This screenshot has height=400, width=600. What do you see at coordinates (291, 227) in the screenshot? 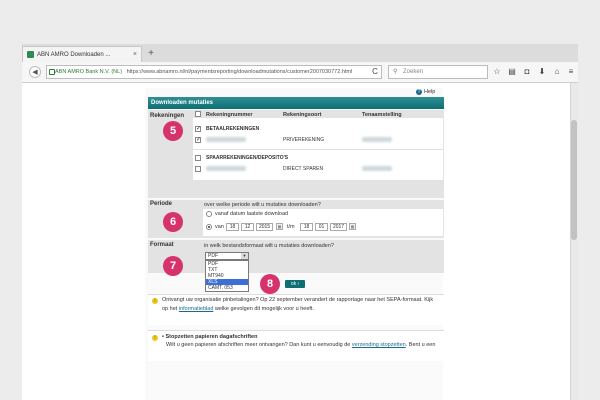
I see `to-label: t/m` at bounding box center [291, 227].